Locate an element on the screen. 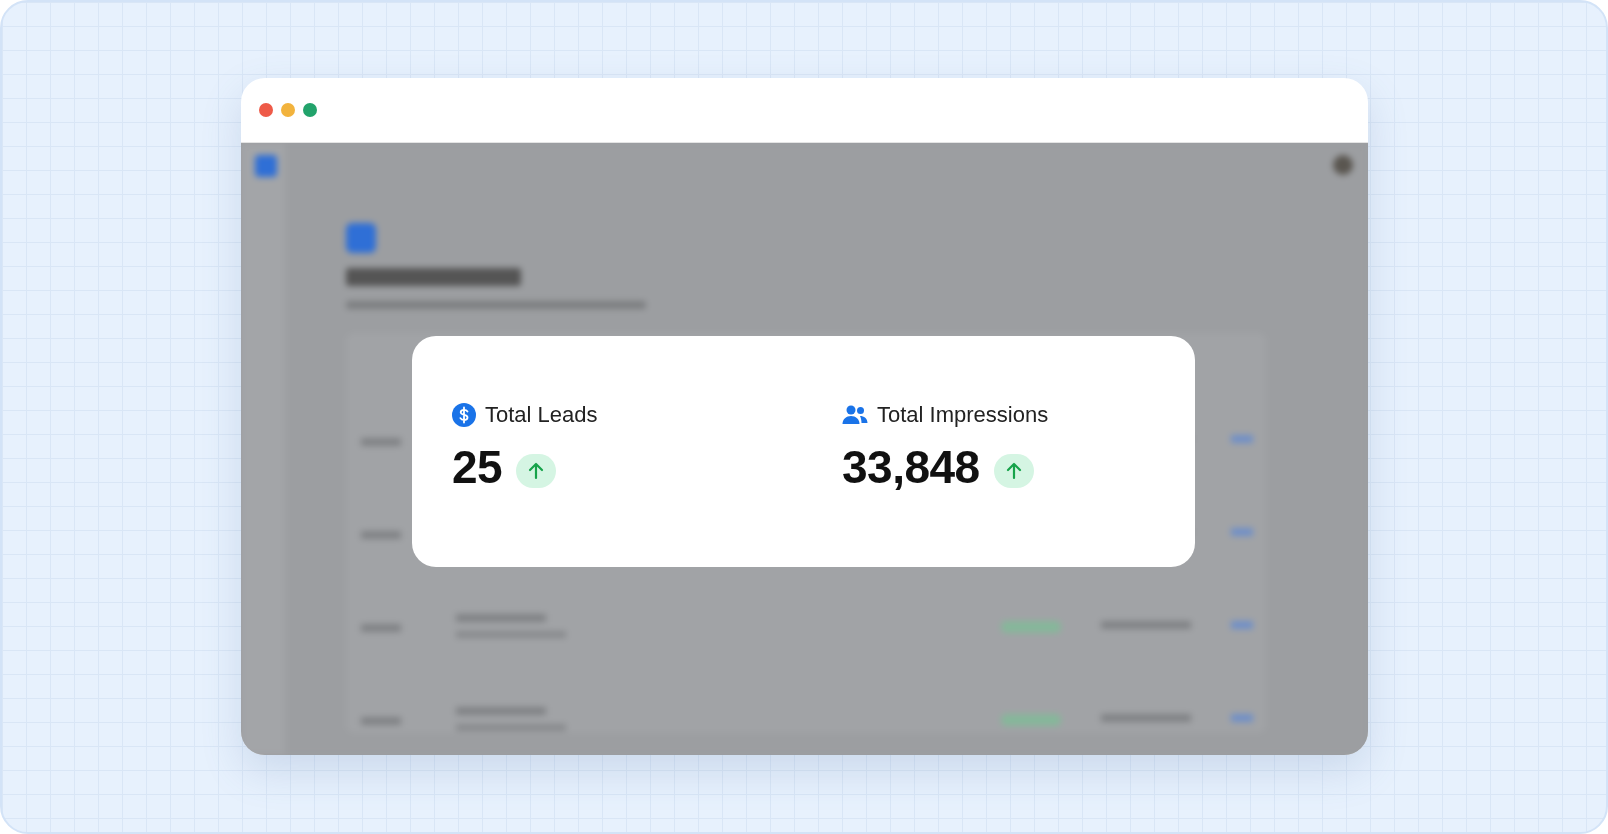 This screenshot has width=1608, height=834. people-icon is located at coordinates (855, 415).